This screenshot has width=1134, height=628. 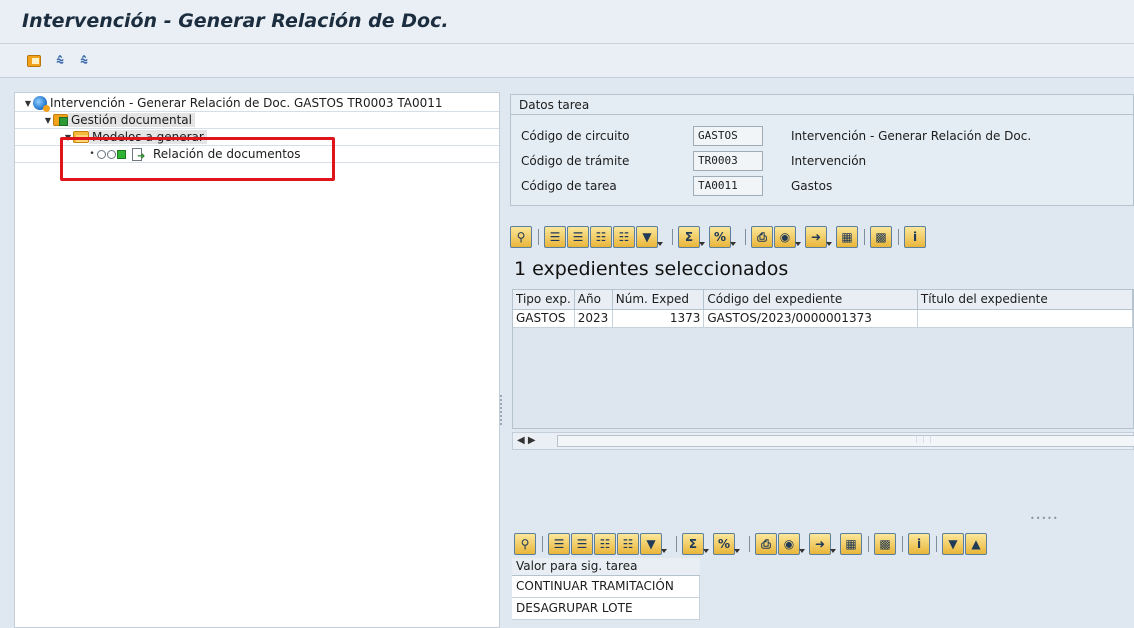 What do you see at coordinates (606, 587) in the screenshot?
I see `list-item: CONTINUAR TRAMITACIÓN` at bounding box center [606, 587].